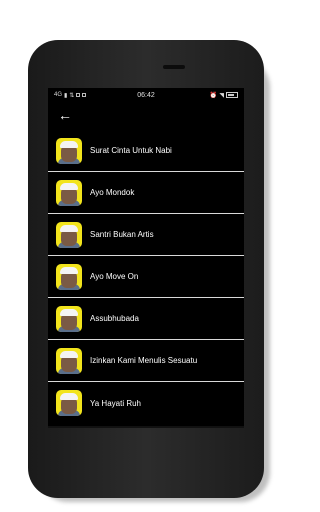  I want to click on list-item: Ya Hayati Ruh, so click(146, 403).